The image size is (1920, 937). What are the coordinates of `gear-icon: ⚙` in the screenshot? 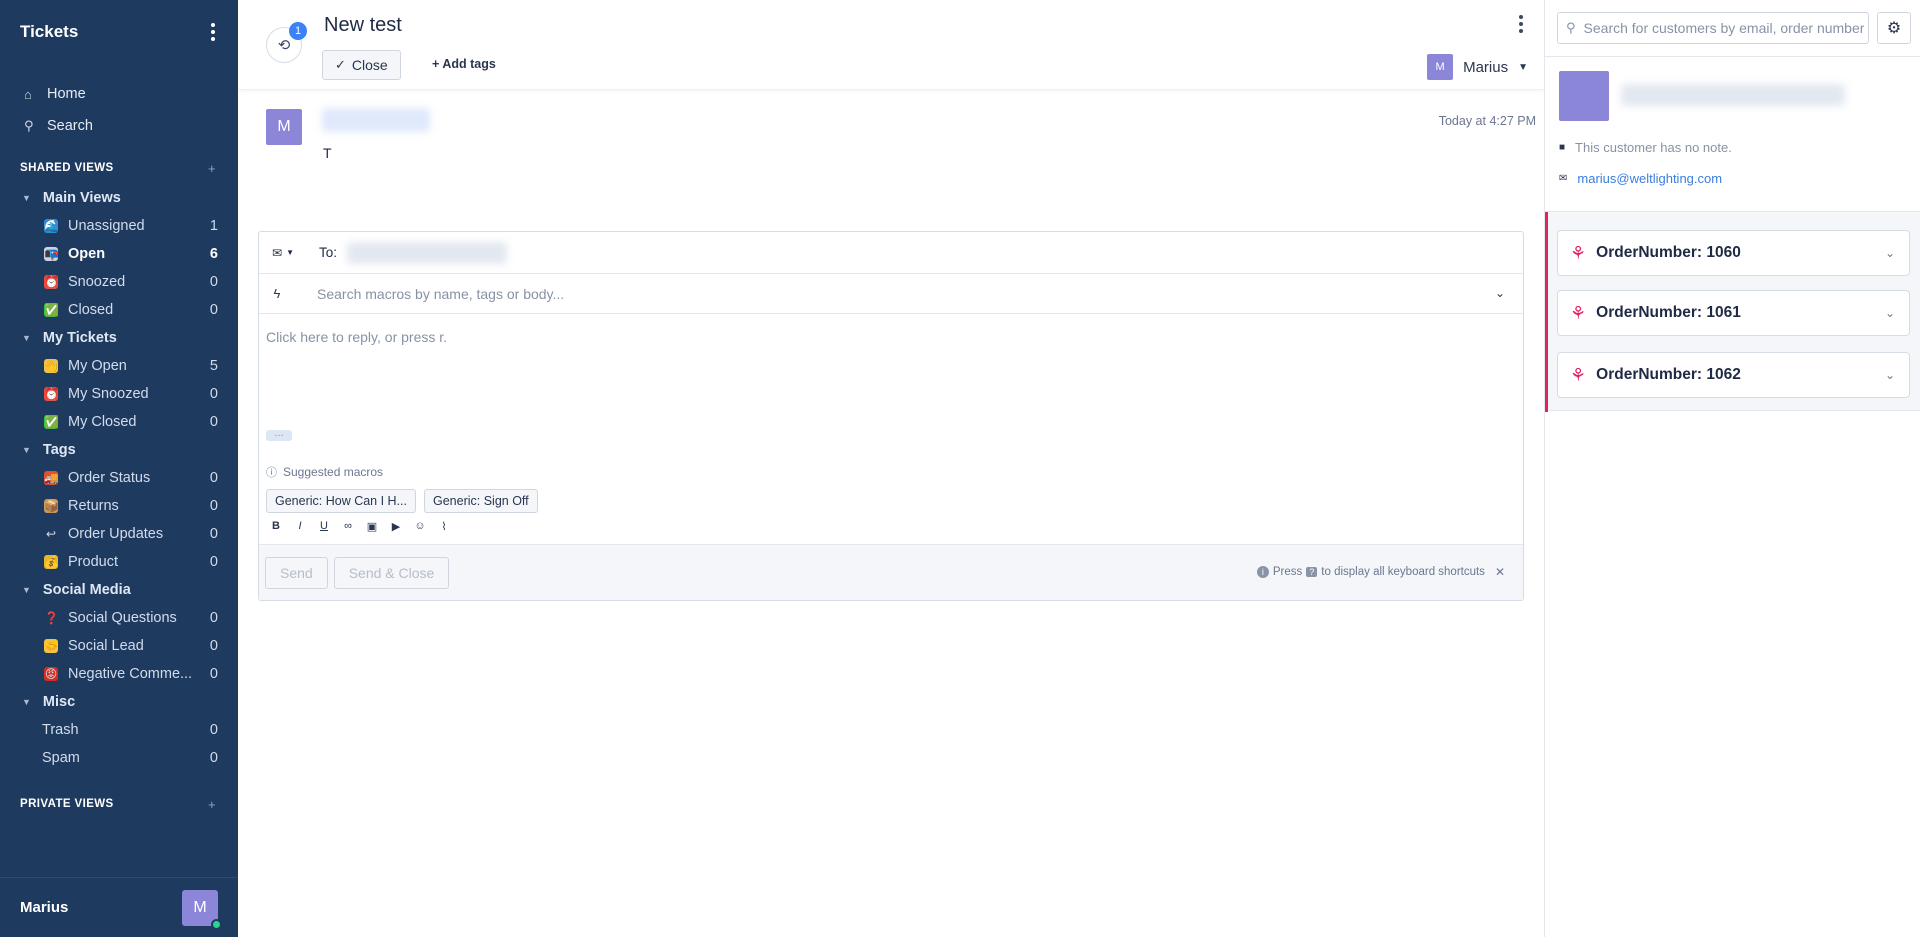 It's located at (1894, 28).